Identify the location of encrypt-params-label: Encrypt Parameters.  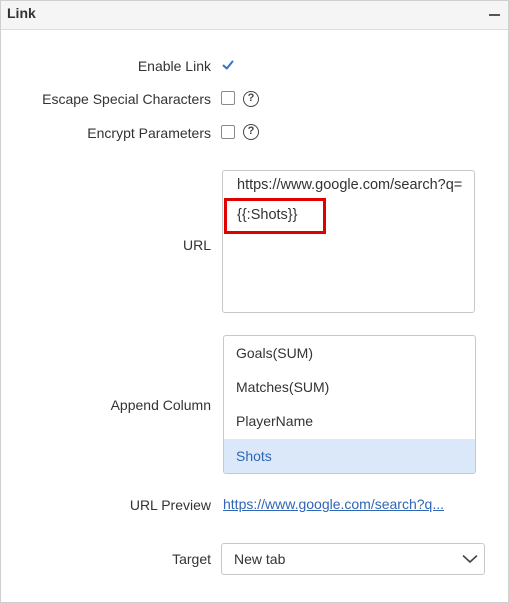
(149, 133).